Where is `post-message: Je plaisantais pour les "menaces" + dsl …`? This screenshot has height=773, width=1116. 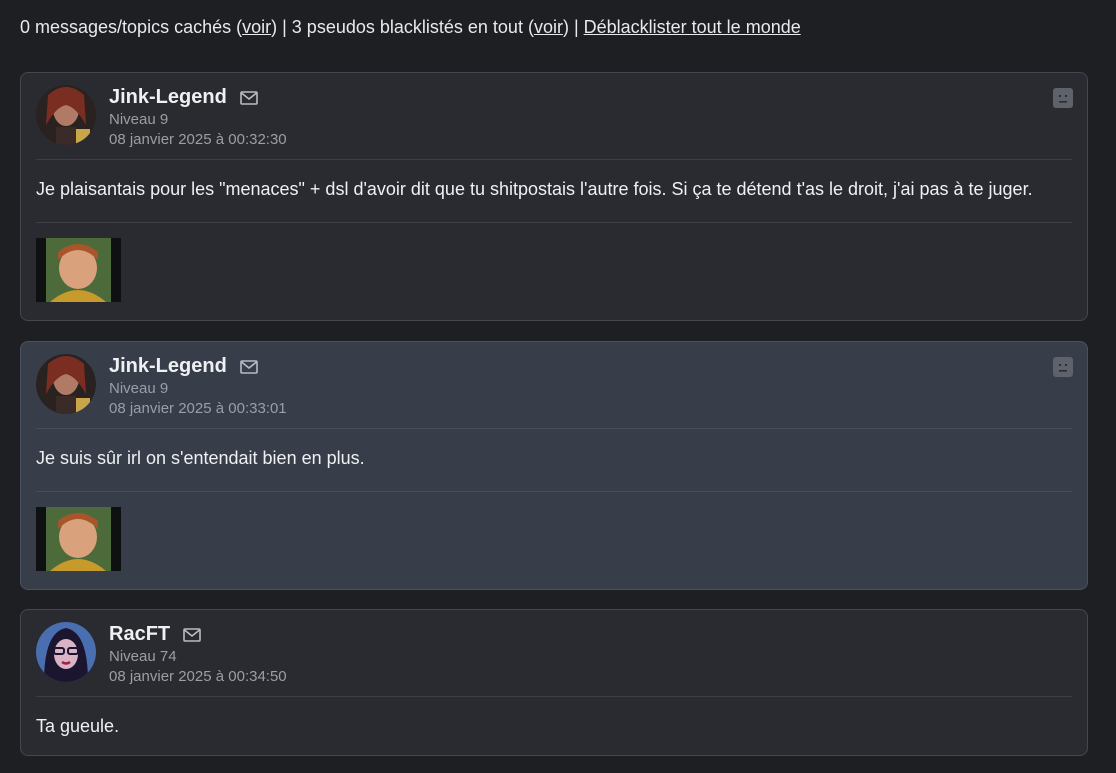 post-message: Je plaisantais pour les "menaces" + dsl … is located at coordinates (534, 189).